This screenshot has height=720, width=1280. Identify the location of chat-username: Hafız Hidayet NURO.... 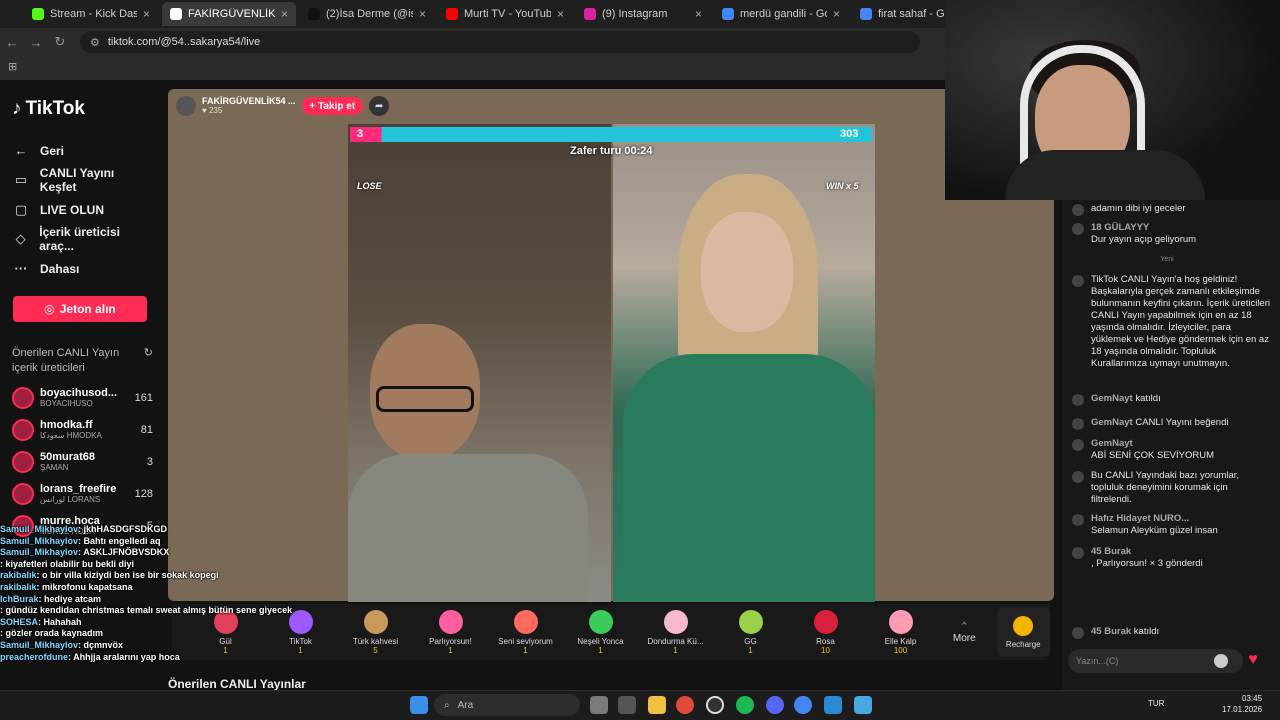
(1140, 518).